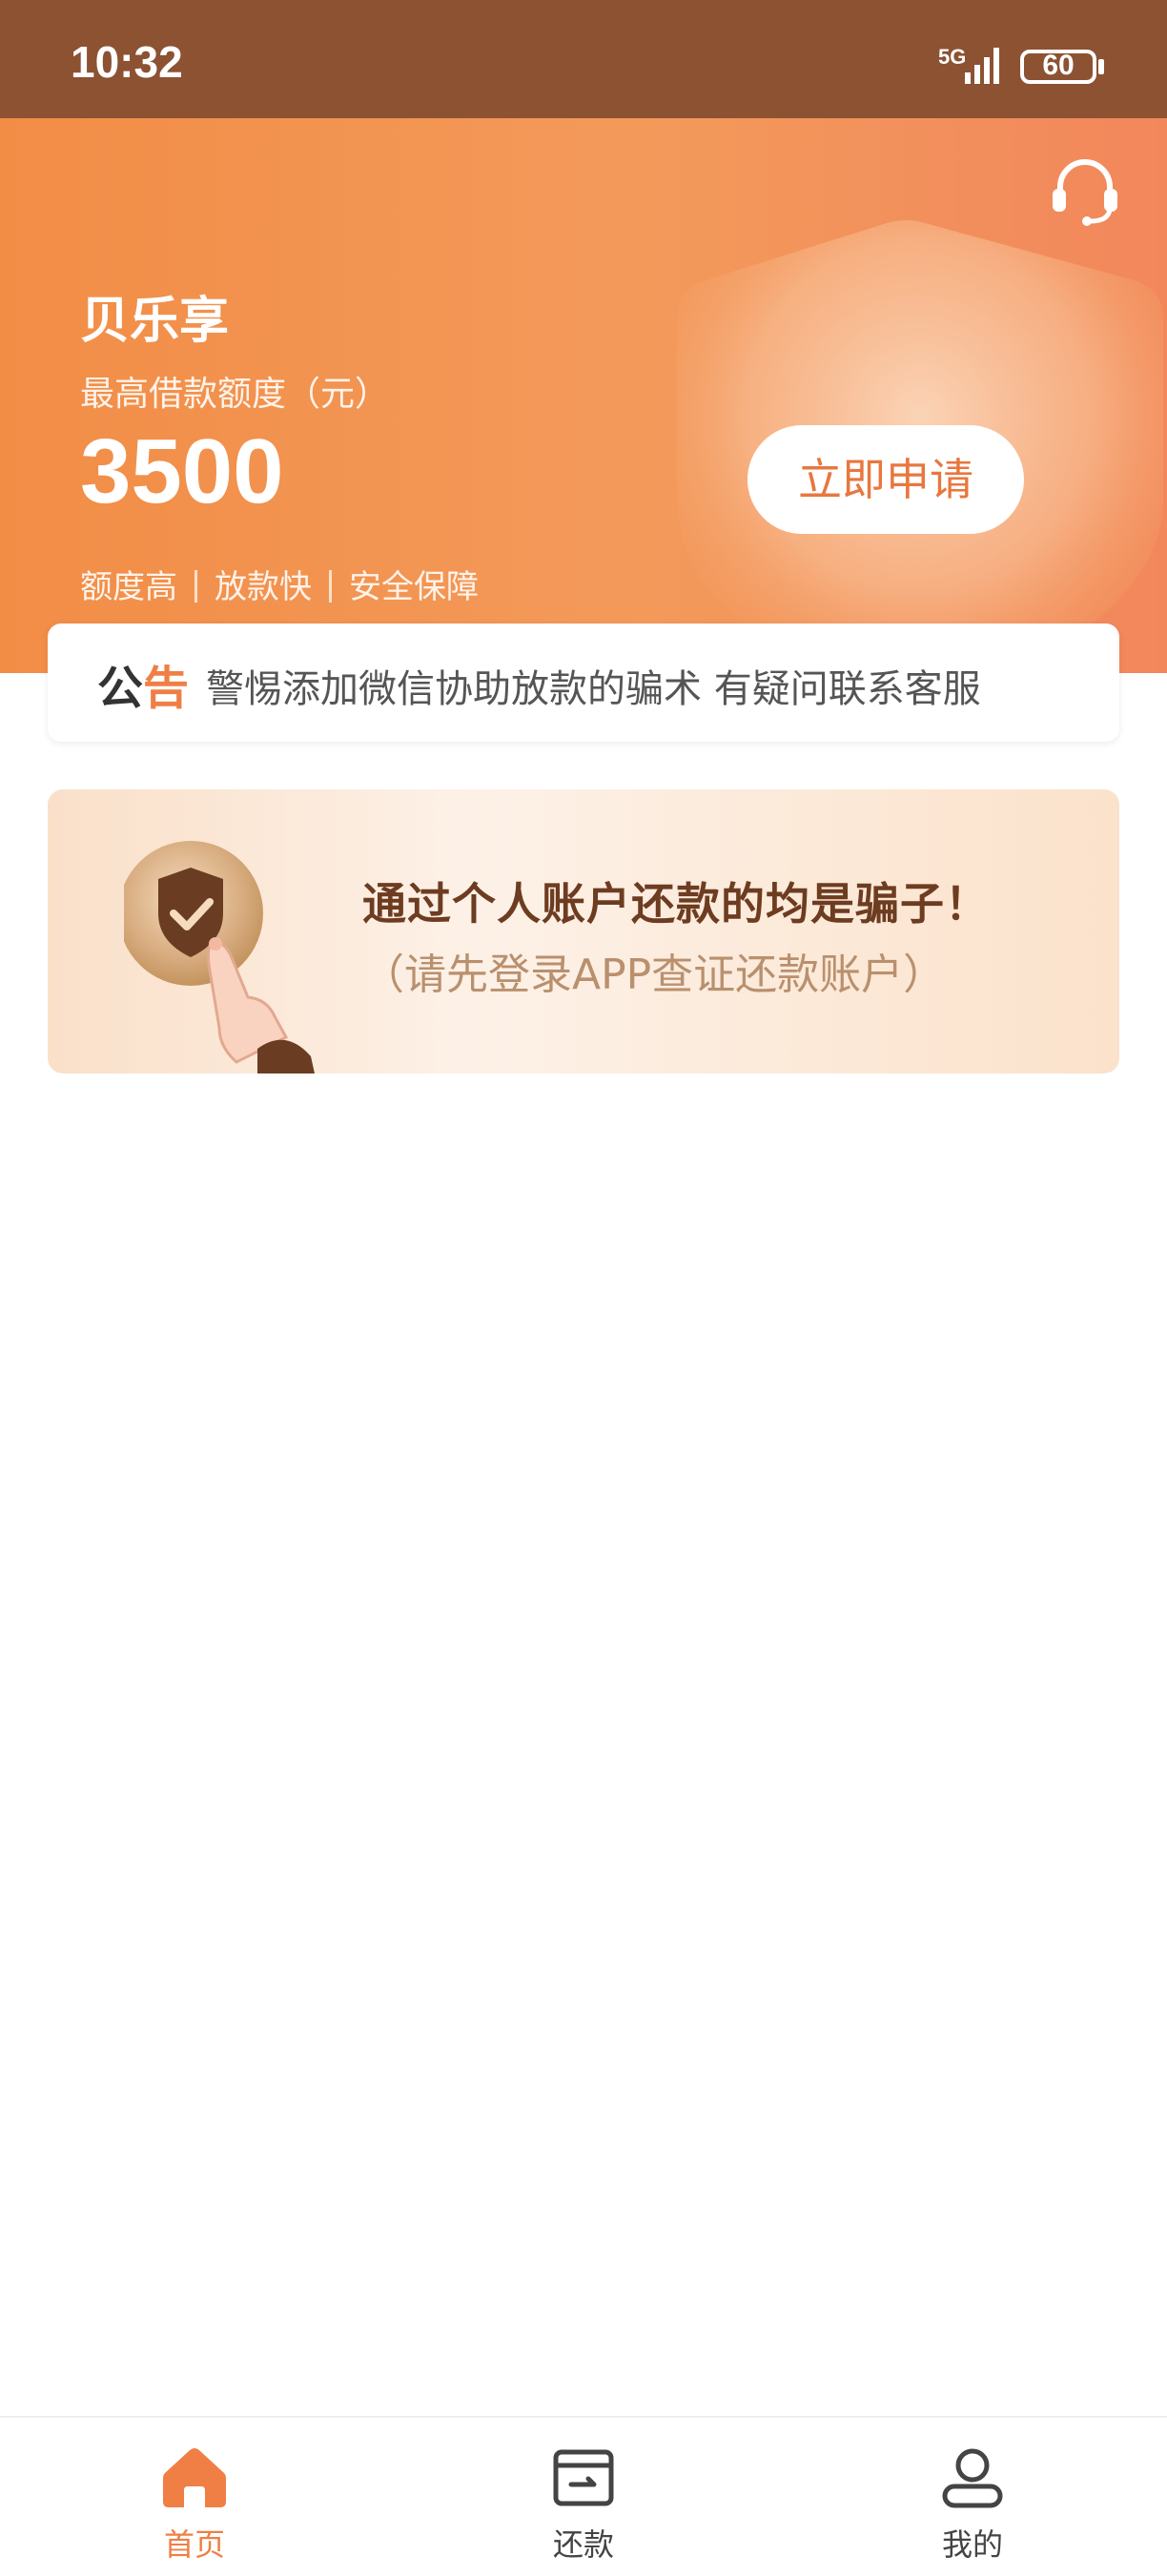 The width and height of the screenshot is (1167, 2576). I want to click on fraud-warning-title: 通过个人账户还款的均是骗子！, so click(676, 904).